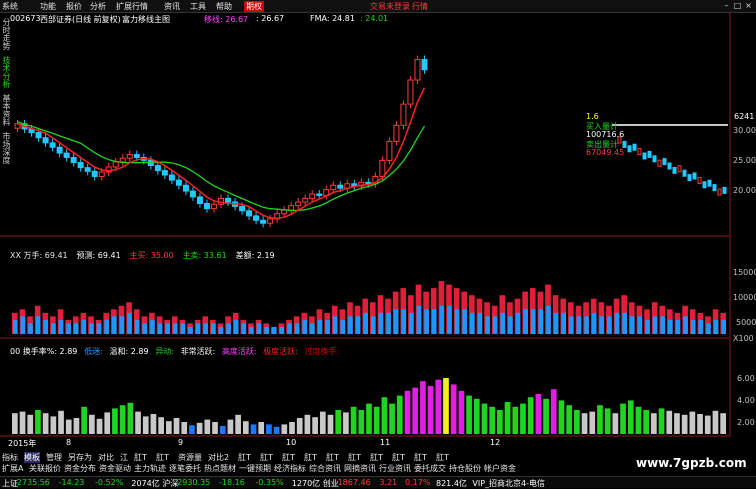 This screenshot has width=756, height=489. Describe the element at coordinates (495, 442) in the screenshot. I see `x-axis-label: 12` at that location.